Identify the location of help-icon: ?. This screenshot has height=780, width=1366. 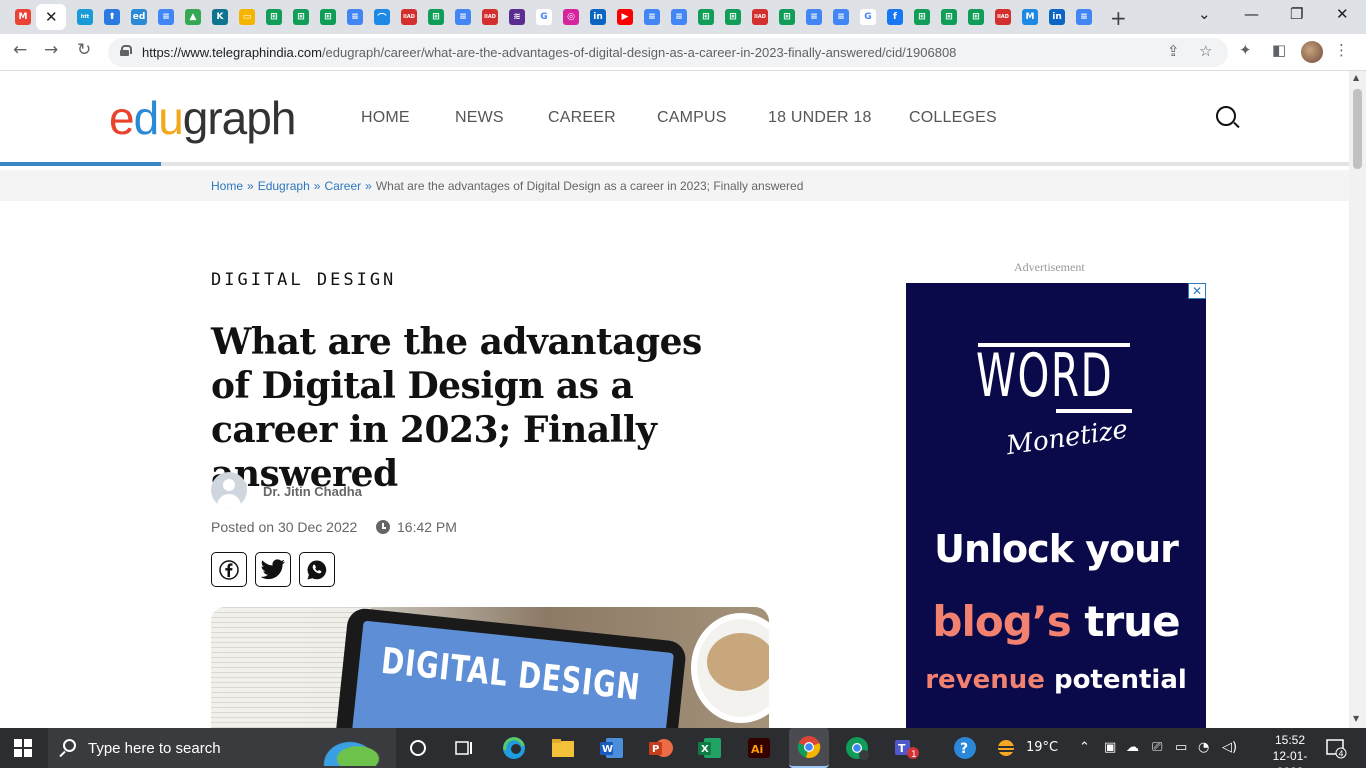
(965, 748).